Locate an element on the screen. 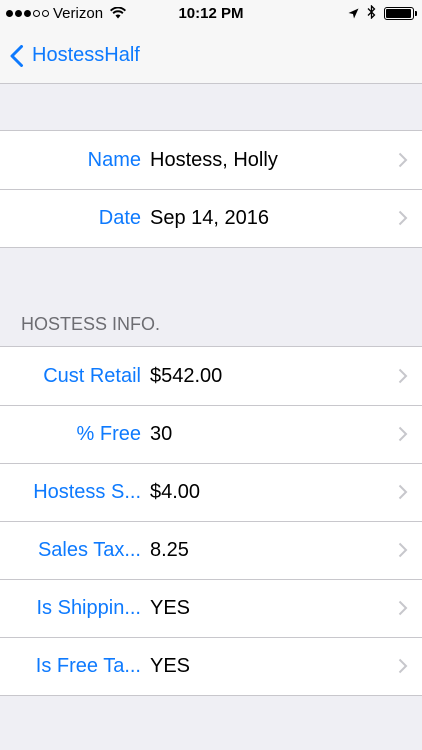 The width and height of the screenshot is (422, 750). row-percent-free: % Free 30 is located at coordinates (211, 434).